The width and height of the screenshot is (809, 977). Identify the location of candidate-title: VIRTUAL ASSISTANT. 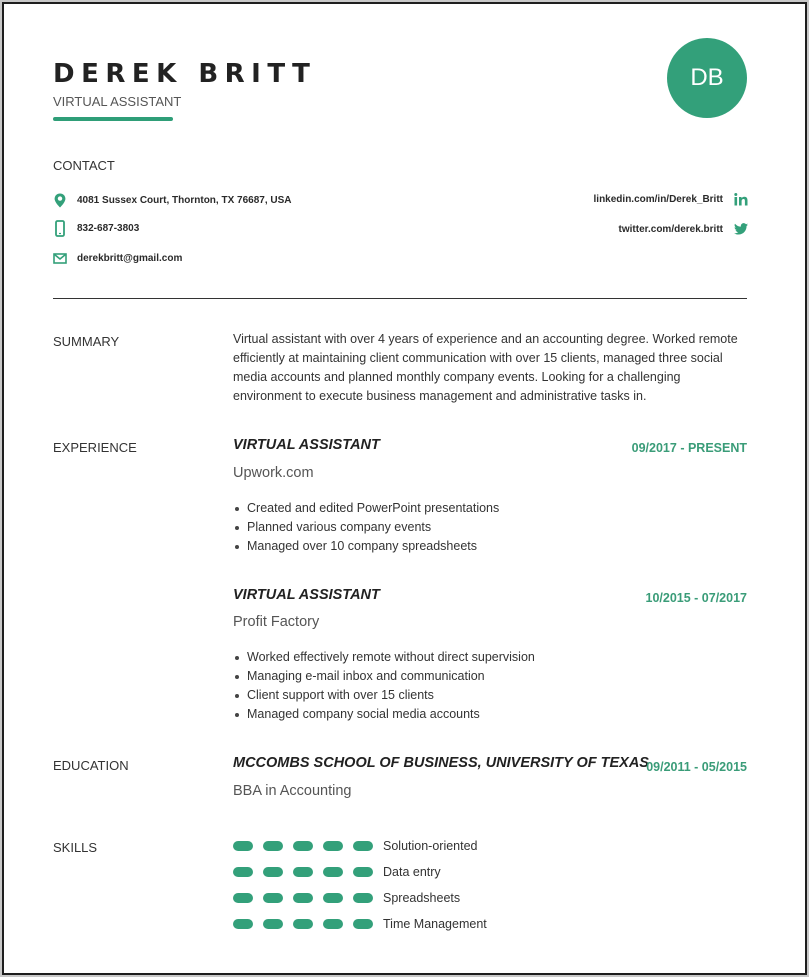
(117, 101).